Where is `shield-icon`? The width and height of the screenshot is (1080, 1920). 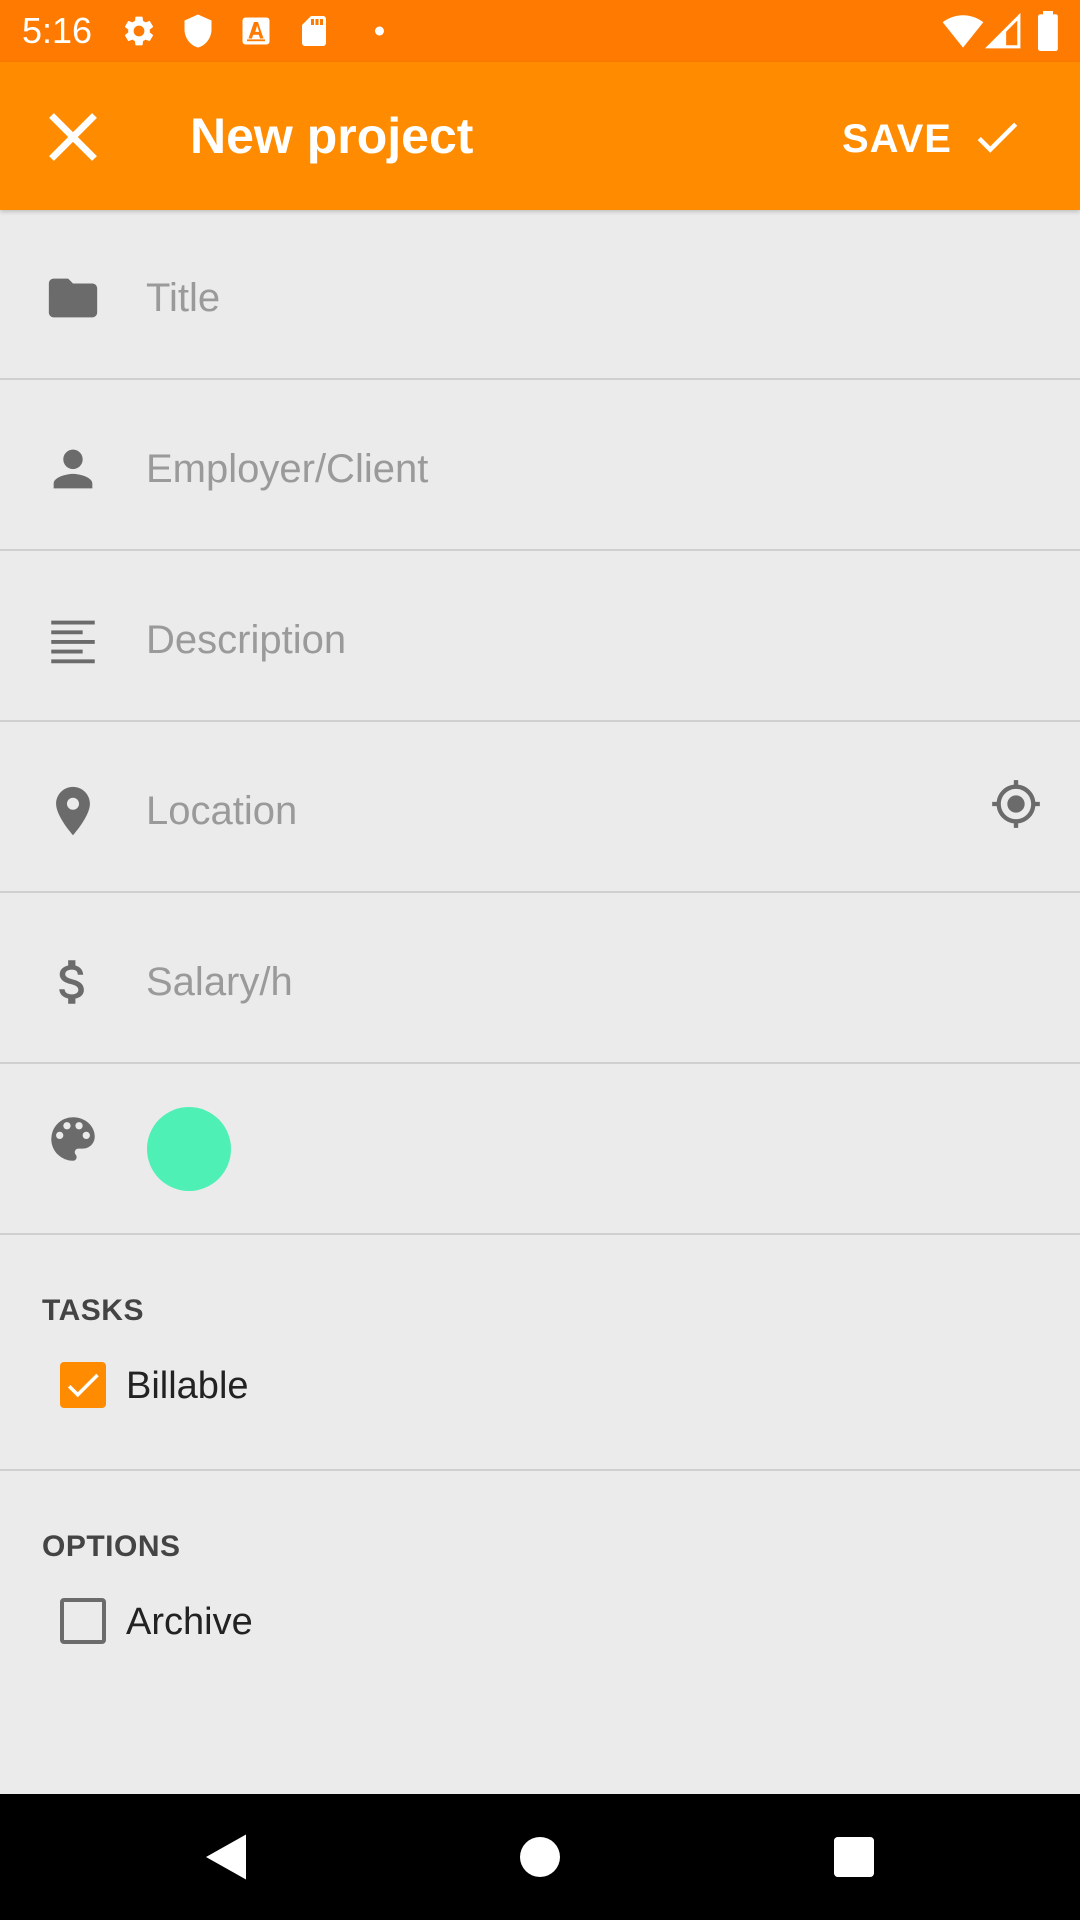 shield-icon is located at coordinates (198, 31).